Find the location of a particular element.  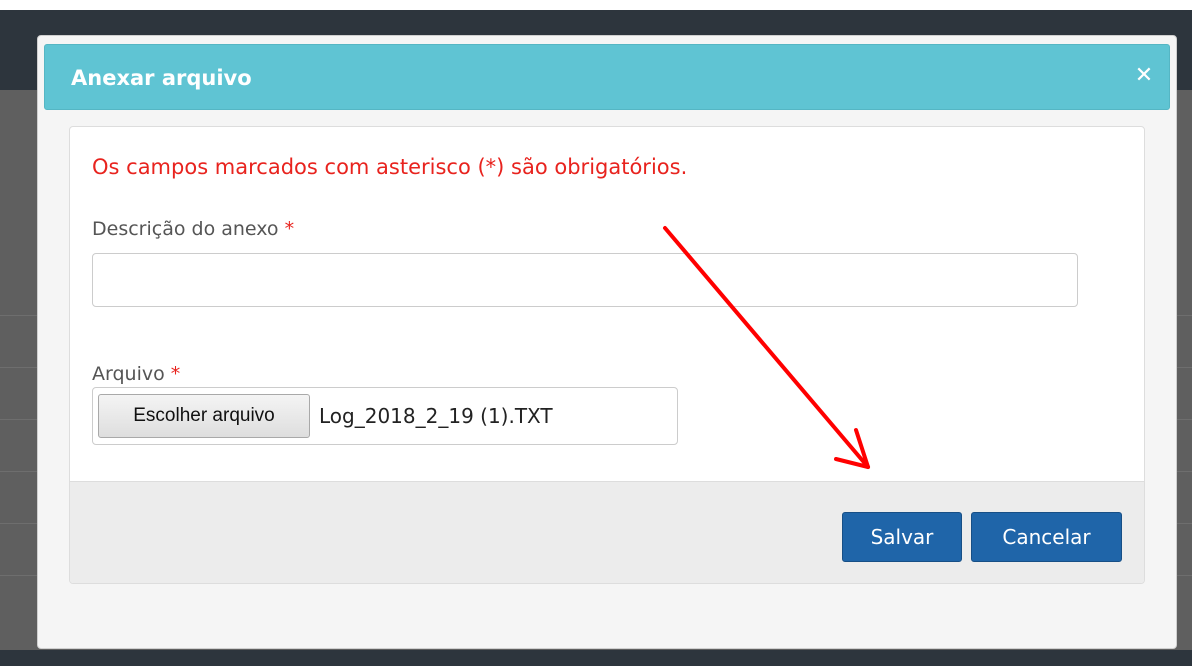

save-button: Salvar is located at coordinates (902, 537).